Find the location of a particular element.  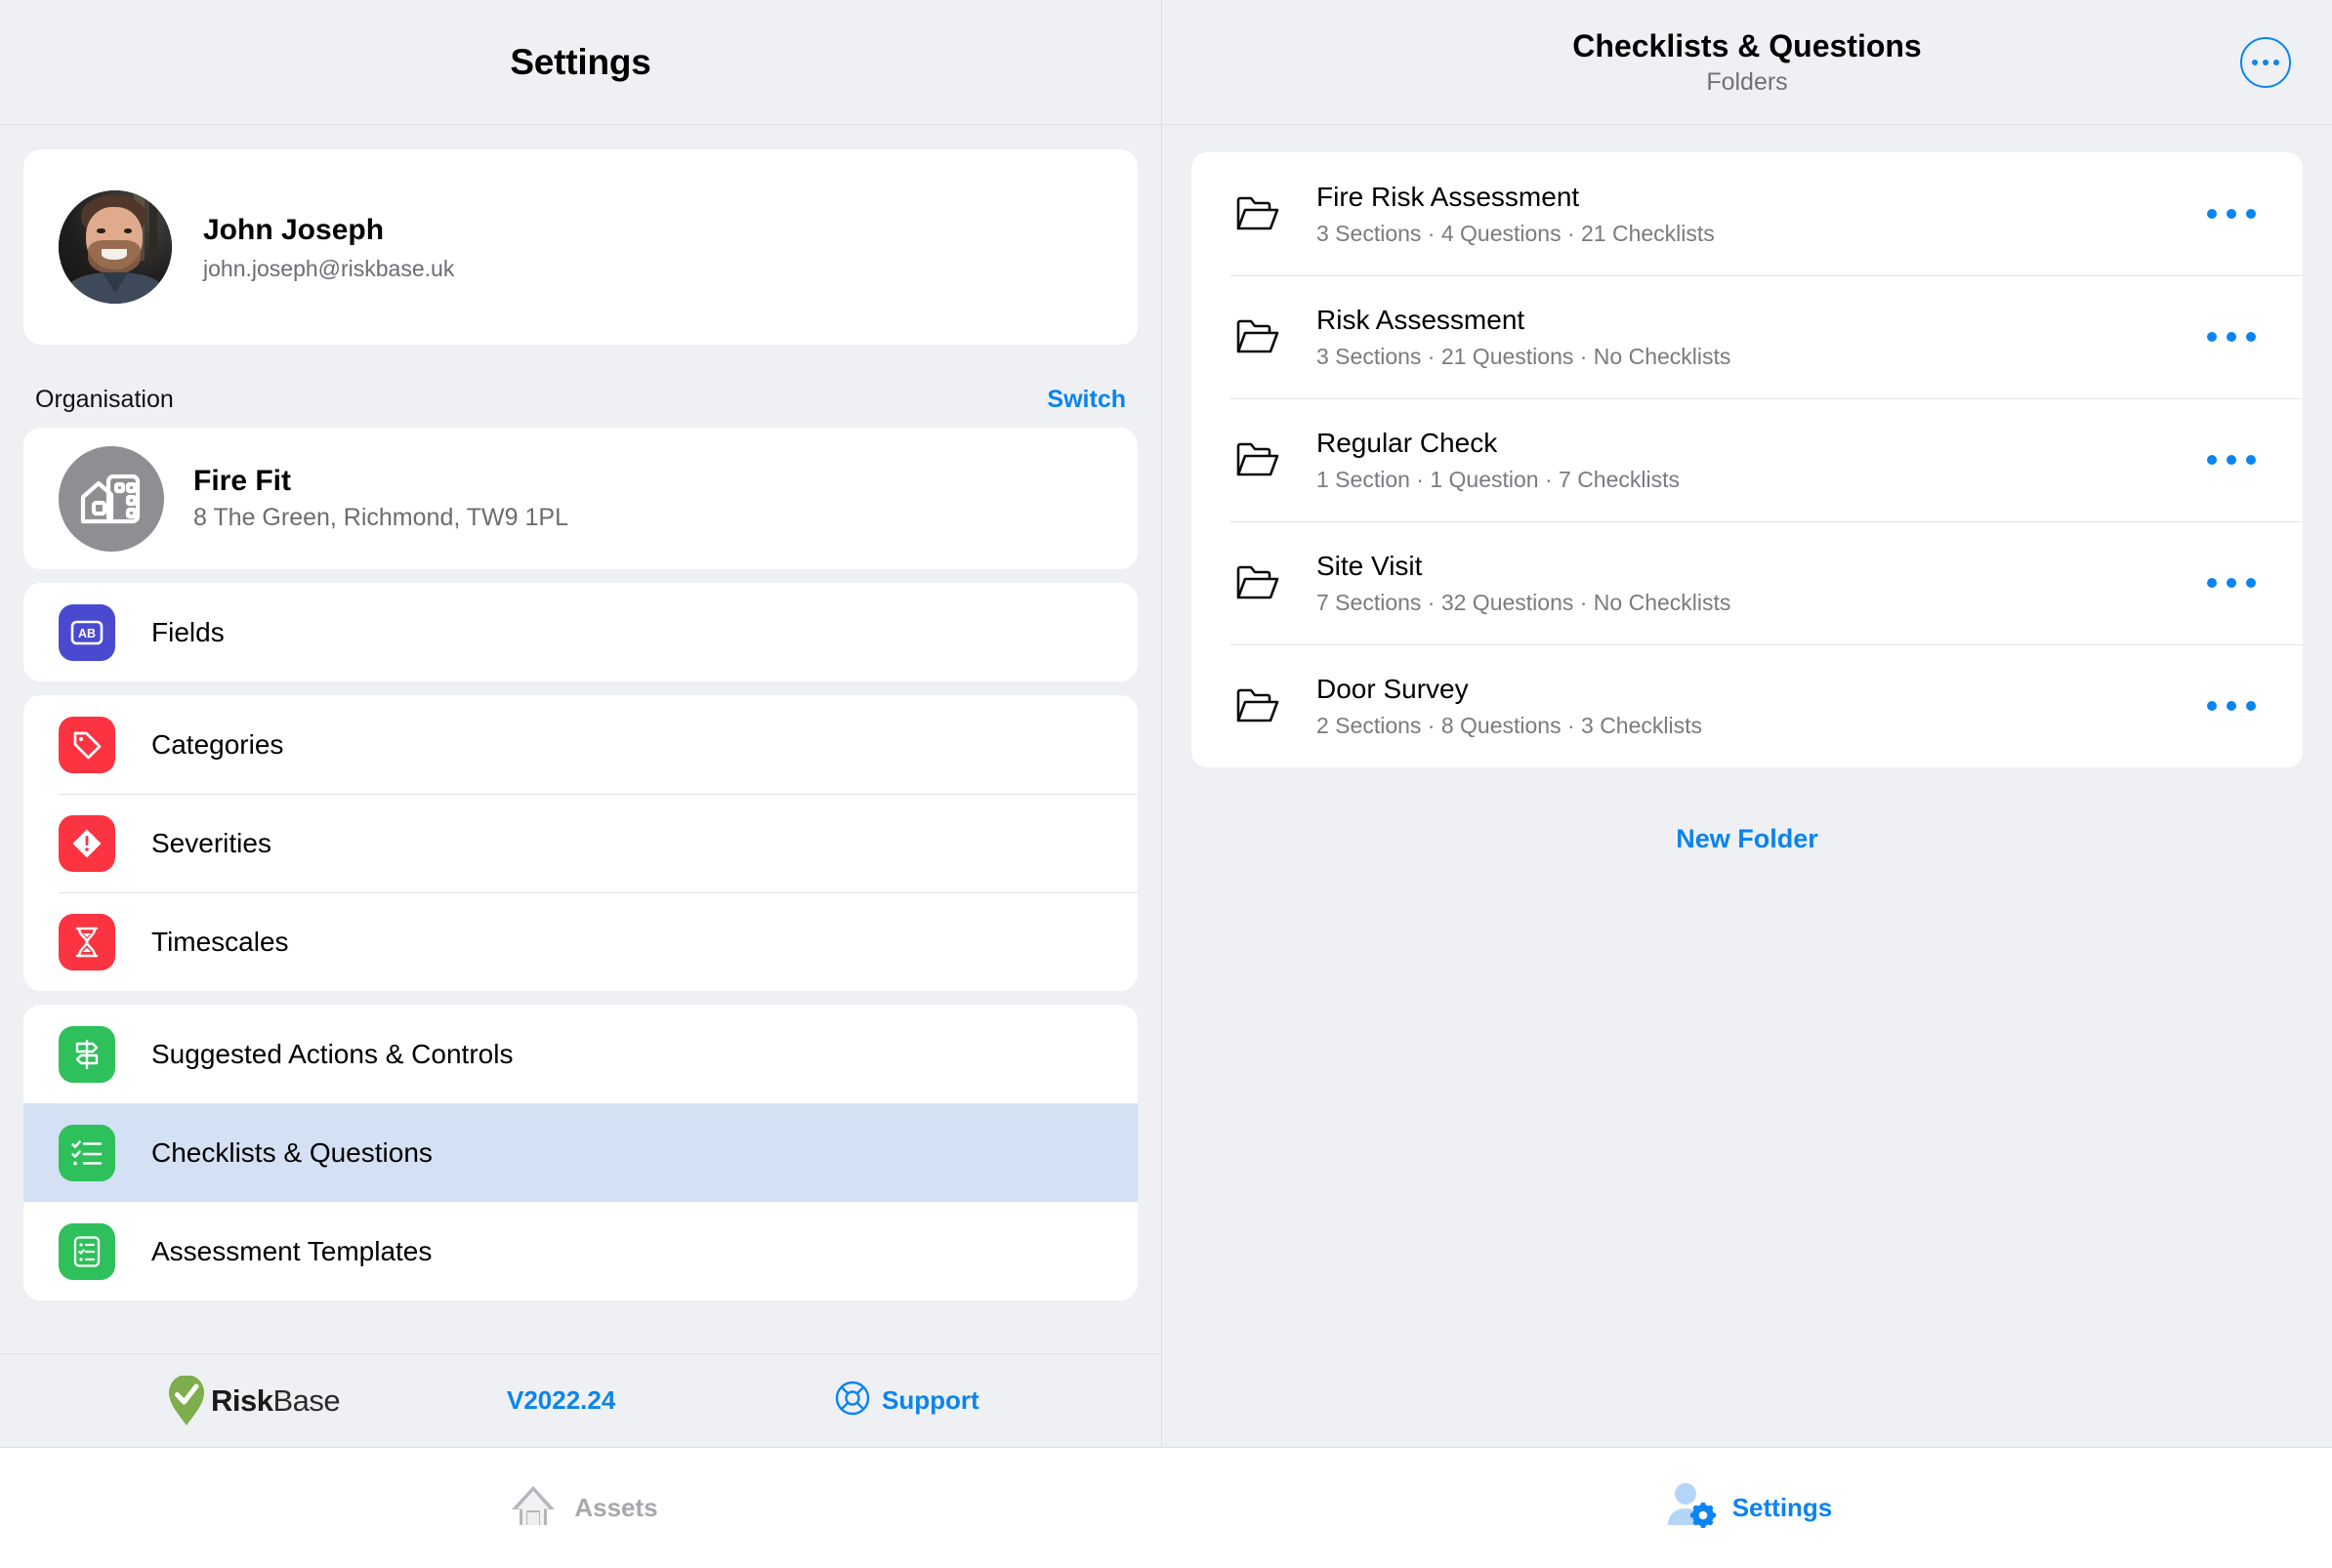

sidebar-item-label: Fields is located at coordinates (188, 631).